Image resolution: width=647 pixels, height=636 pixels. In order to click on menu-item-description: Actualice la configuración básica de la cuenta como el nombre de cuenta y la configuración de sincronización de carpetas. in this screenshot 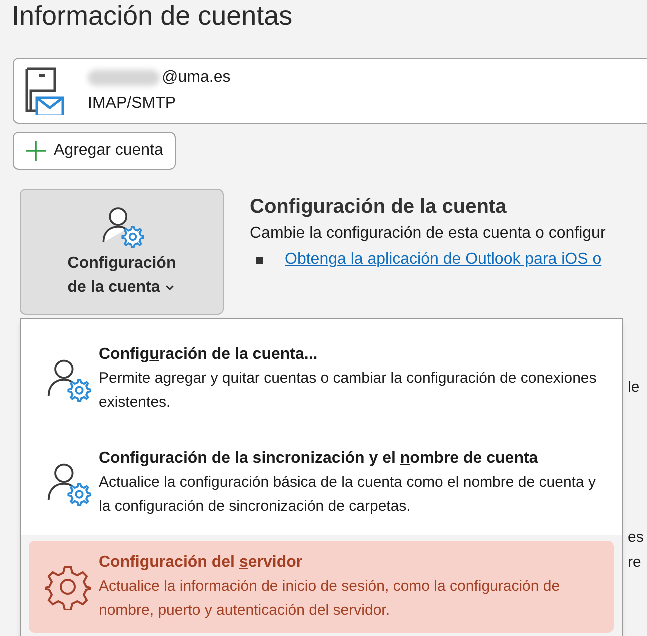, I will do `click(348, 495)`.